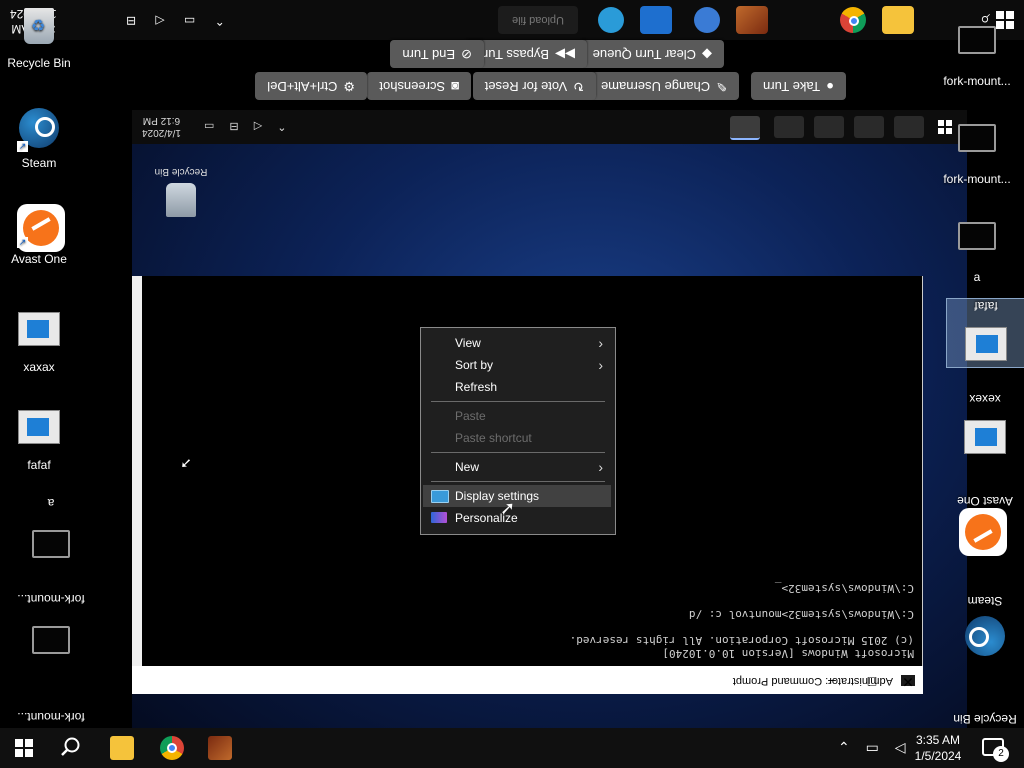  Describe the element at coordinates (655, 86) in the screenshot. I see `change-username-label: Change Username` at that location.